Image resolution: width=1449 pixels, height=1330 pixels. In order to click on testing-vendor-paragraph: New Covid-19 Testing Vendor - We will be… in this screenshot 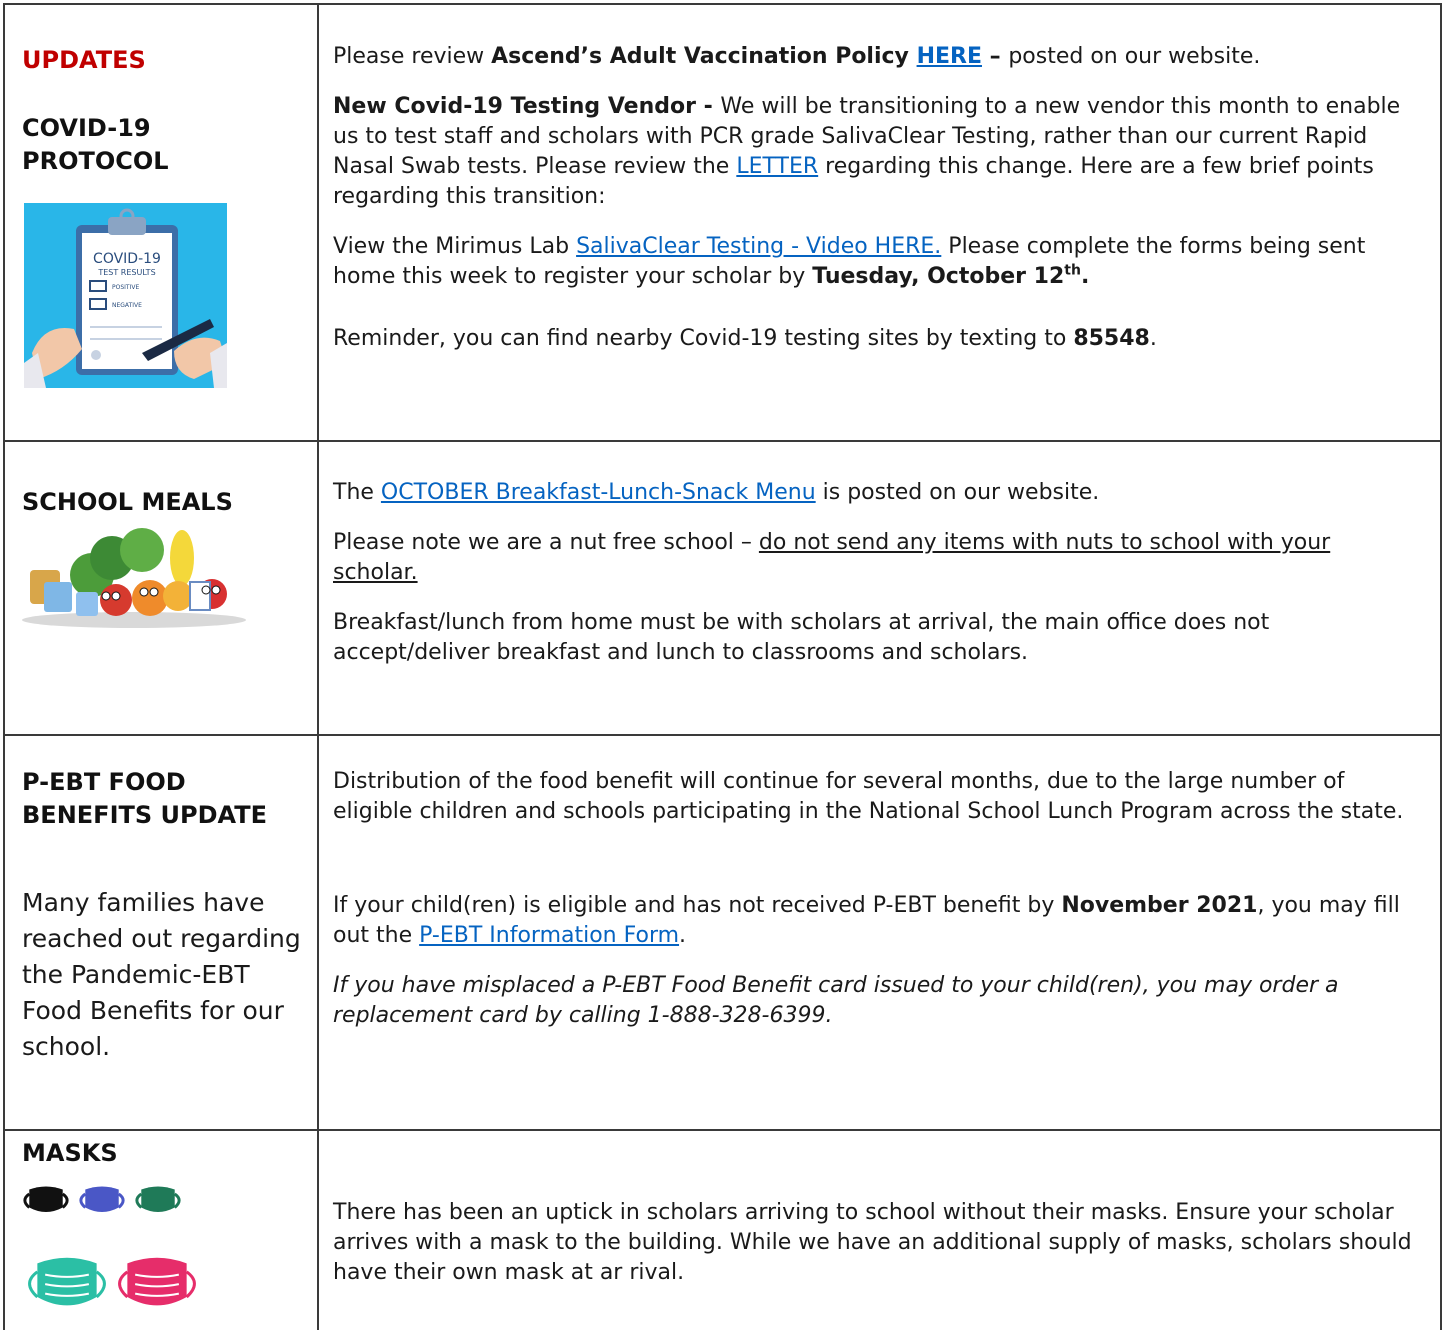, I will do `click(867, 151)`.